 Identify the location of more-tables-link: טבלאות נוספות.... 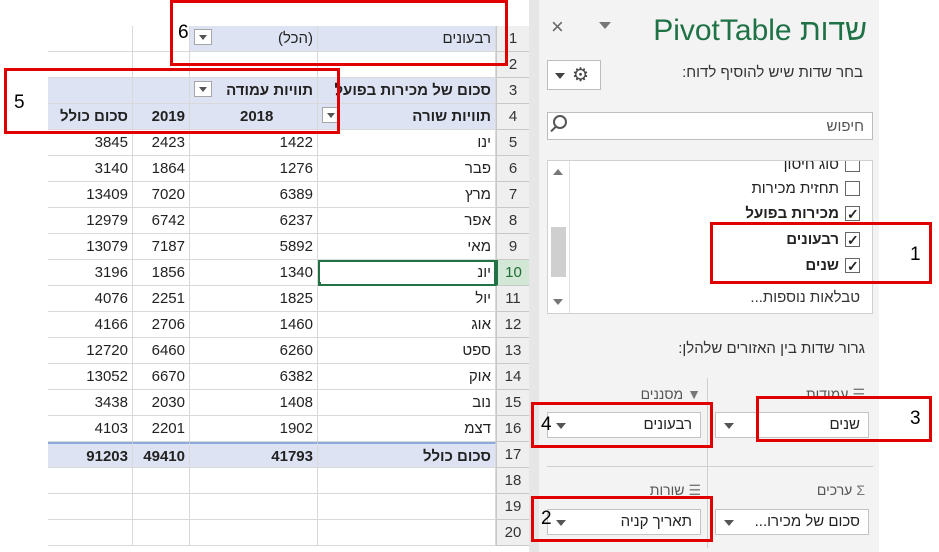
(805, 297).